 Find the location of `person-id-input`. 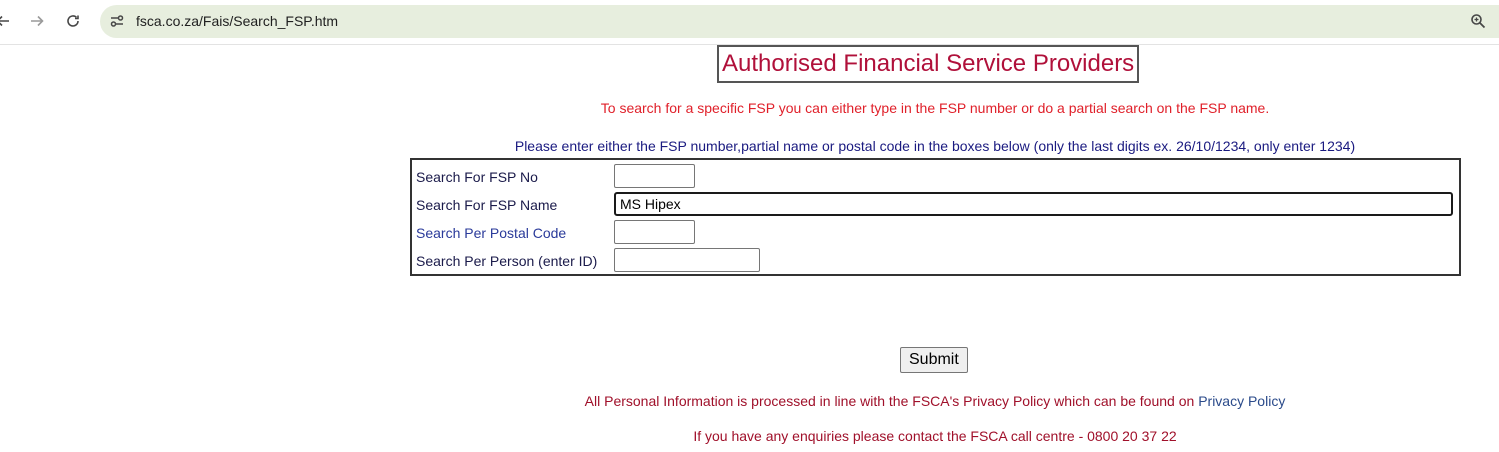

person-id-input is located at coordinates (687, 260).